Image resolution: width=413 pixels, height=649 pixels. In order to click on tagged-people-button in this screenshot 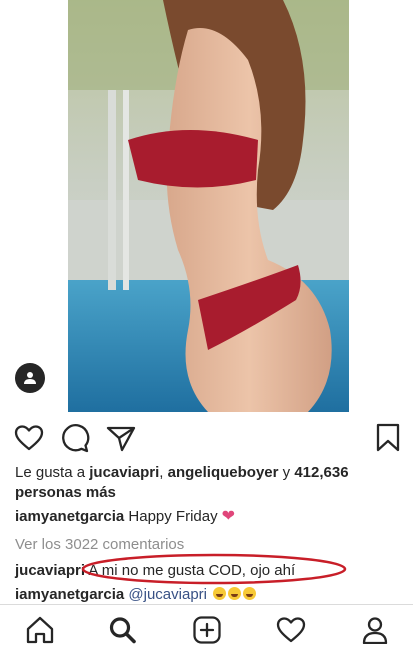, I will do `click(30, 378)`.